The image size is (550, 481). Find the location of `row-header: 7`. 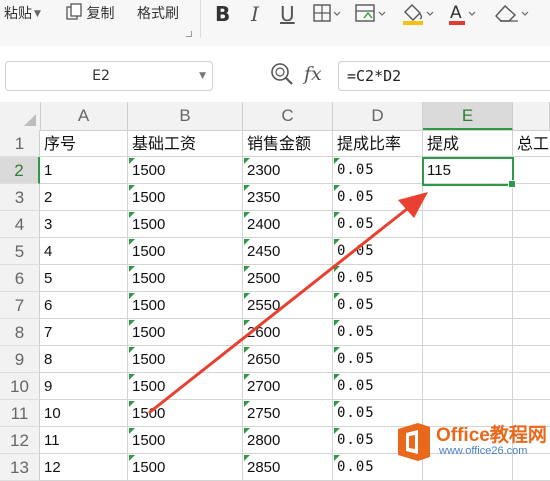

row-header: 7 is located at coordinates (20, 305).